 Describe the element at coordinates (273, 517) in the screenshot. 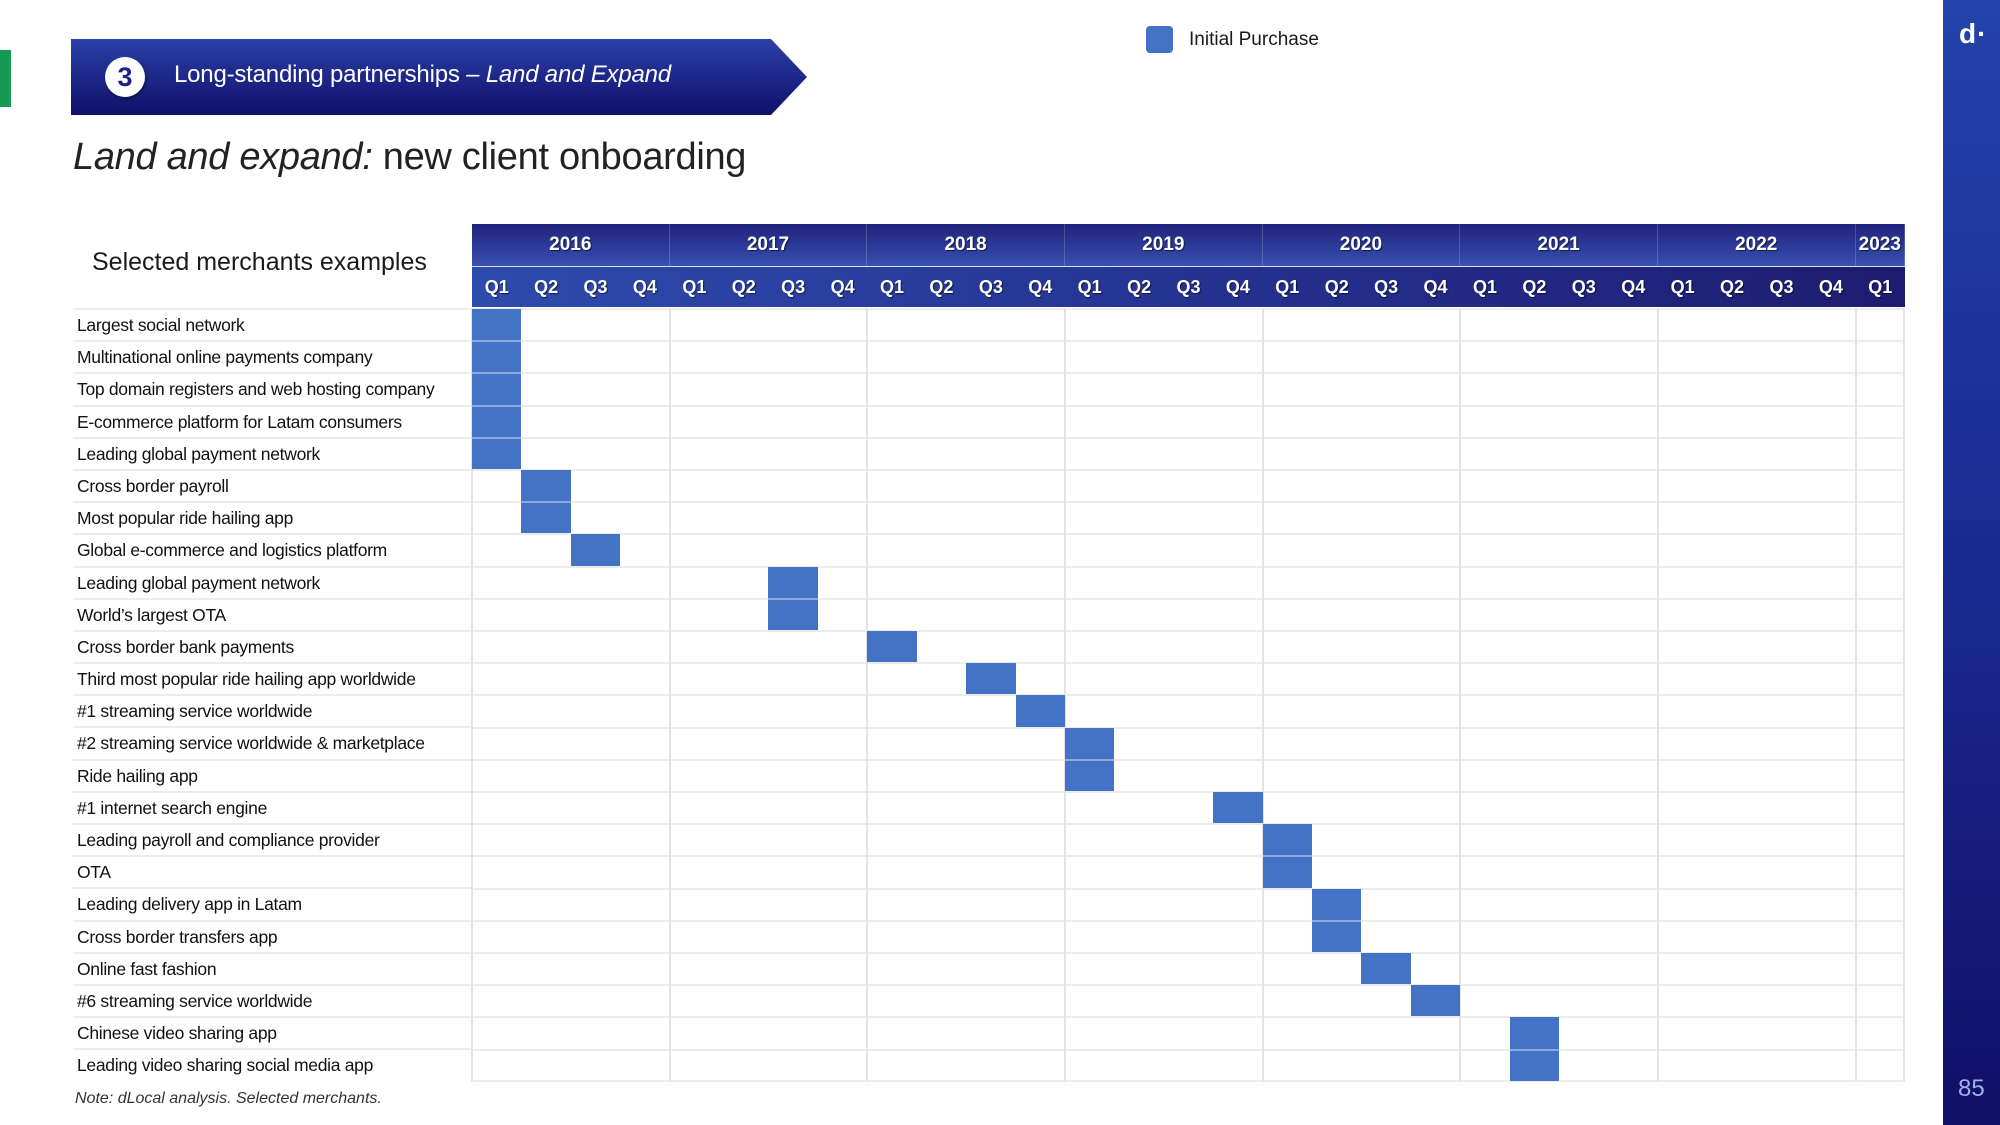

I see `merchant-label: Most popular ride hailing app` at that location.